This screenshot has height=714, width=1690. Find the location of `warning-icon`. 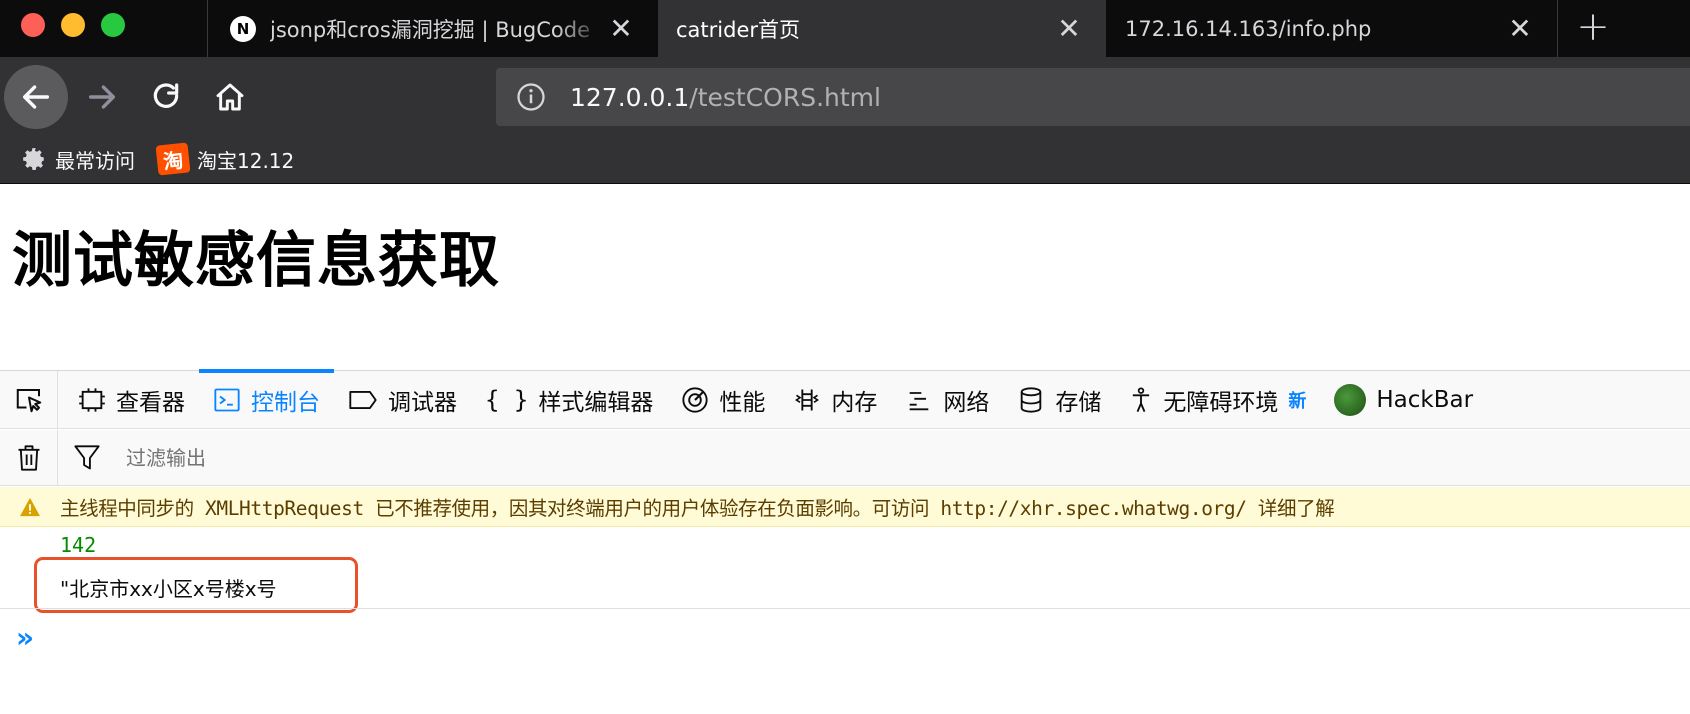

warning-icon is located at coordinates (30, 507).